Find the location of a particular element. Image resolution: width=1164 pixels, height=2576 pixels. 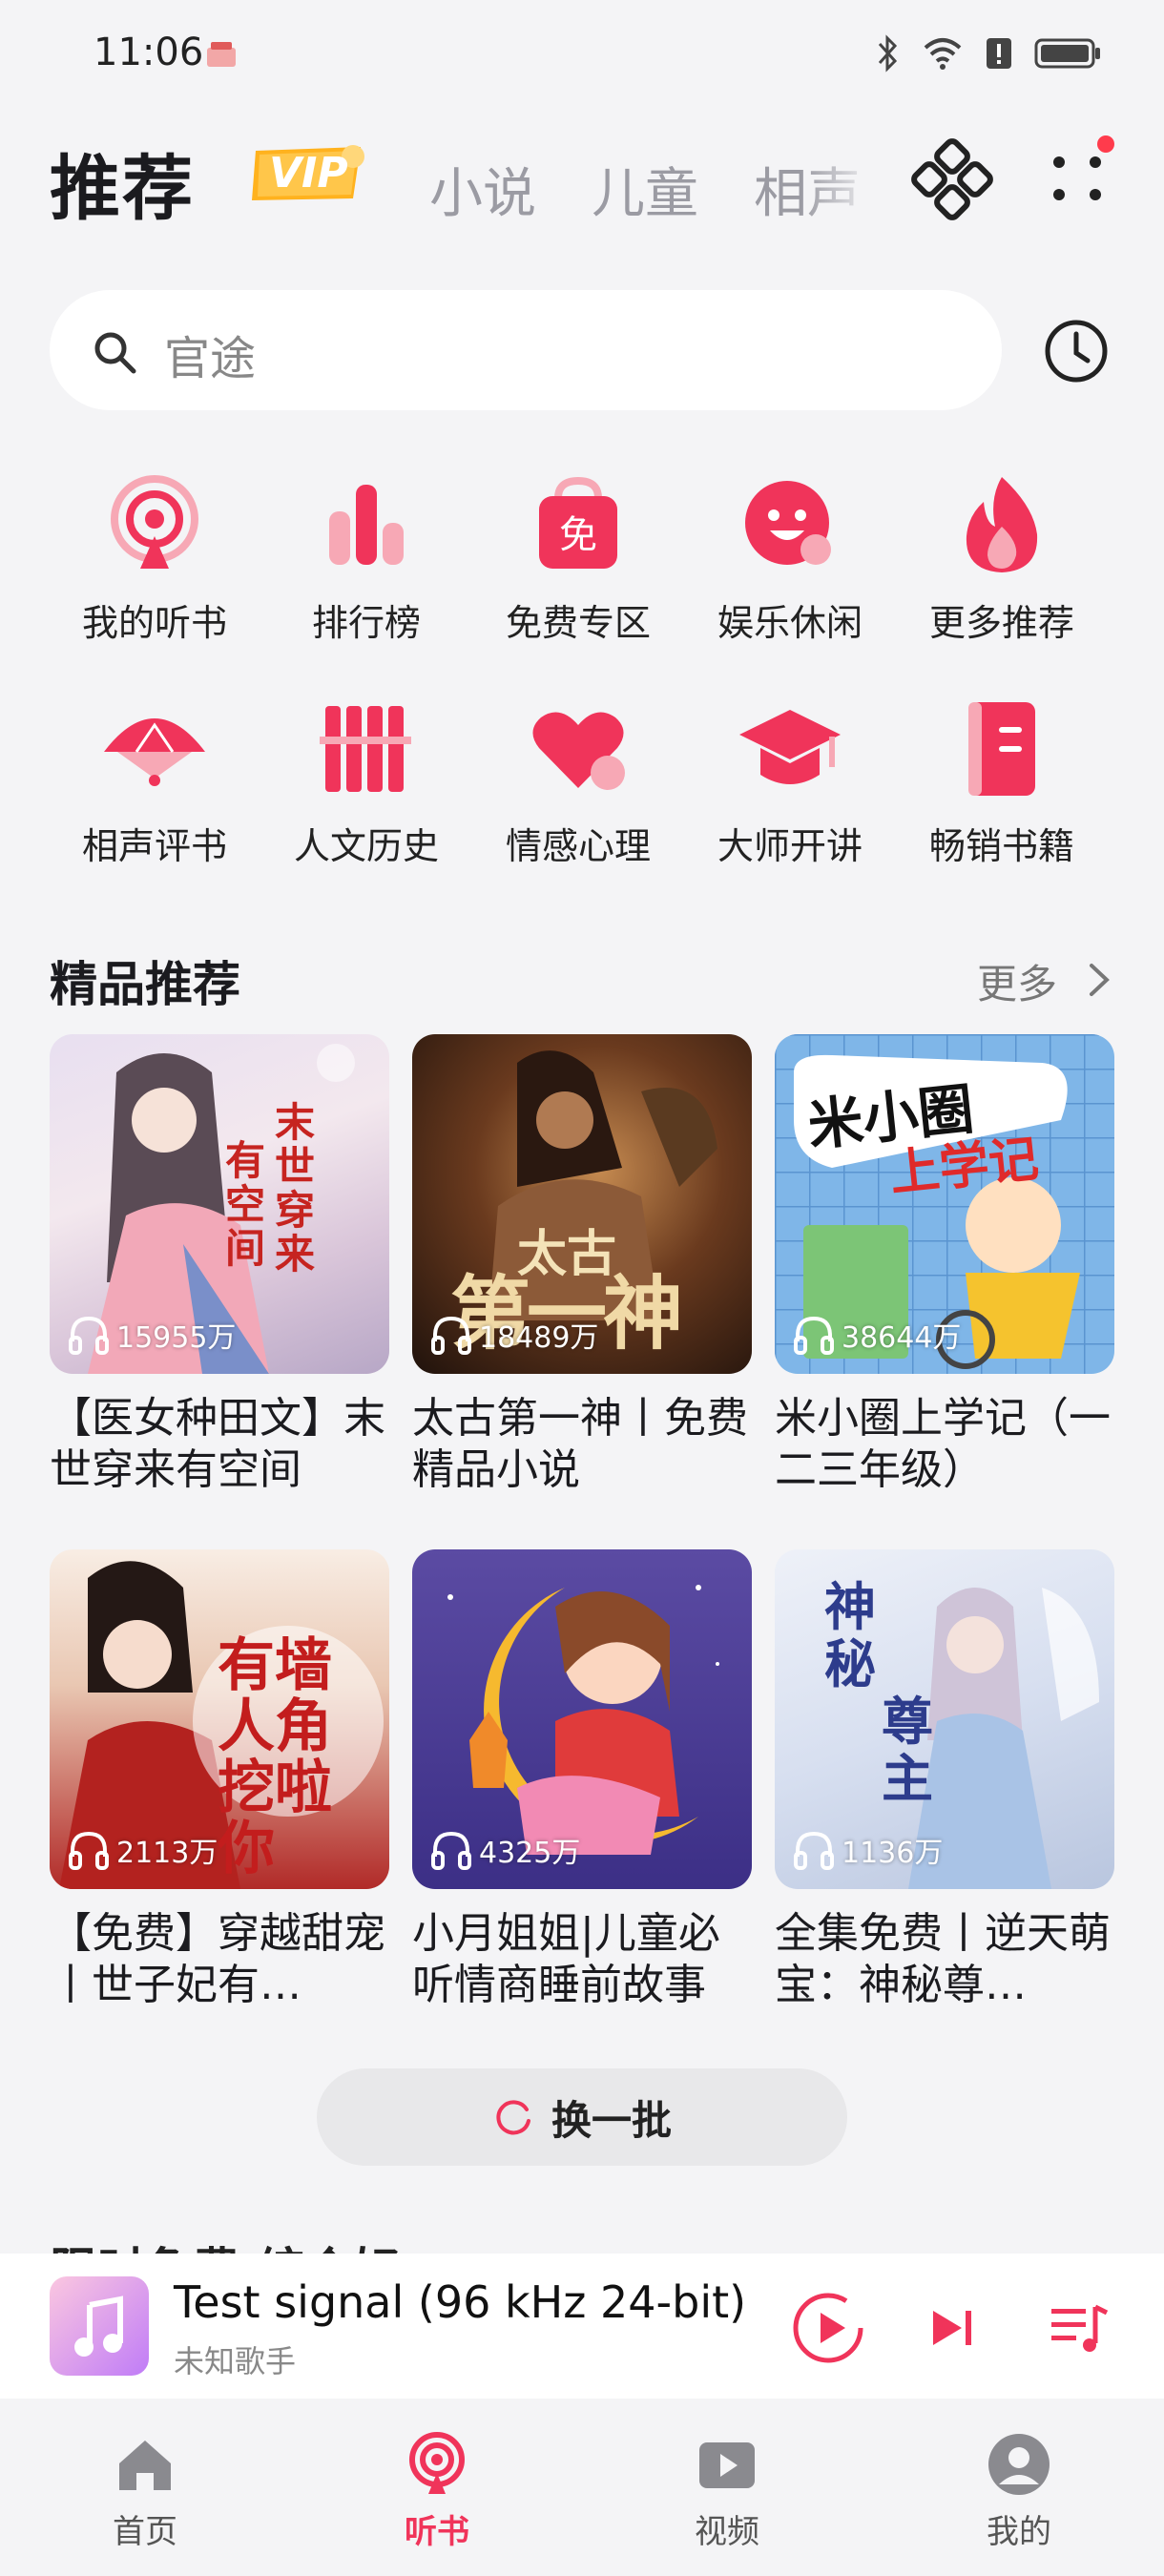

heart-icon is located at coordinates (578, 751).